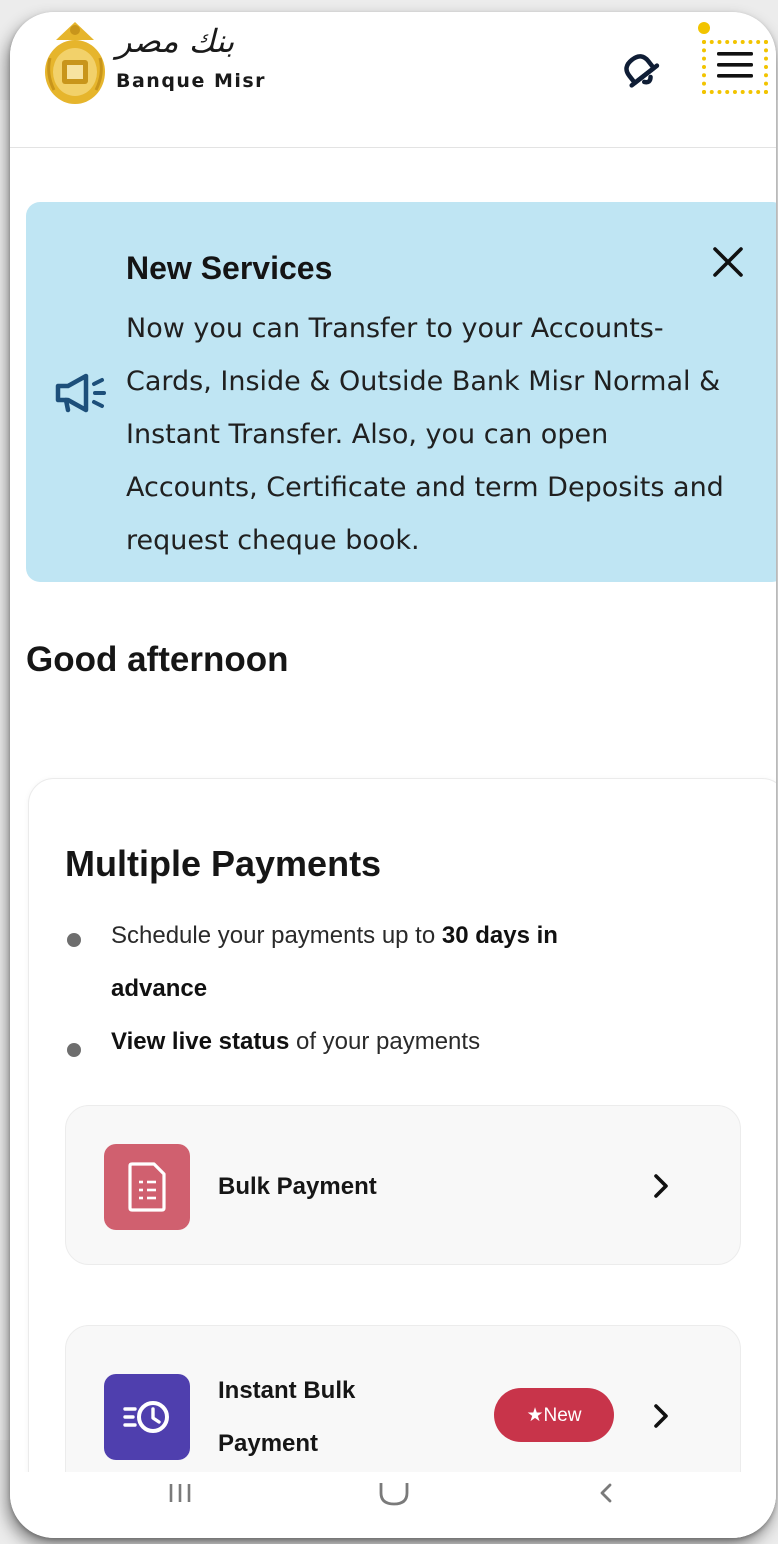 This screenshot has height=1544, width=778. I want to click on bell-icon, so click(640, 72).